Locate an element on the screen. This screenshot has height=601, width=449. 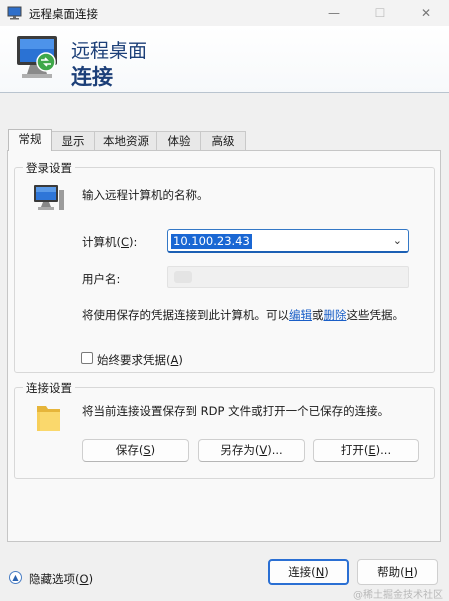
username-label: 用户名: is located at coordinates (101, 279).